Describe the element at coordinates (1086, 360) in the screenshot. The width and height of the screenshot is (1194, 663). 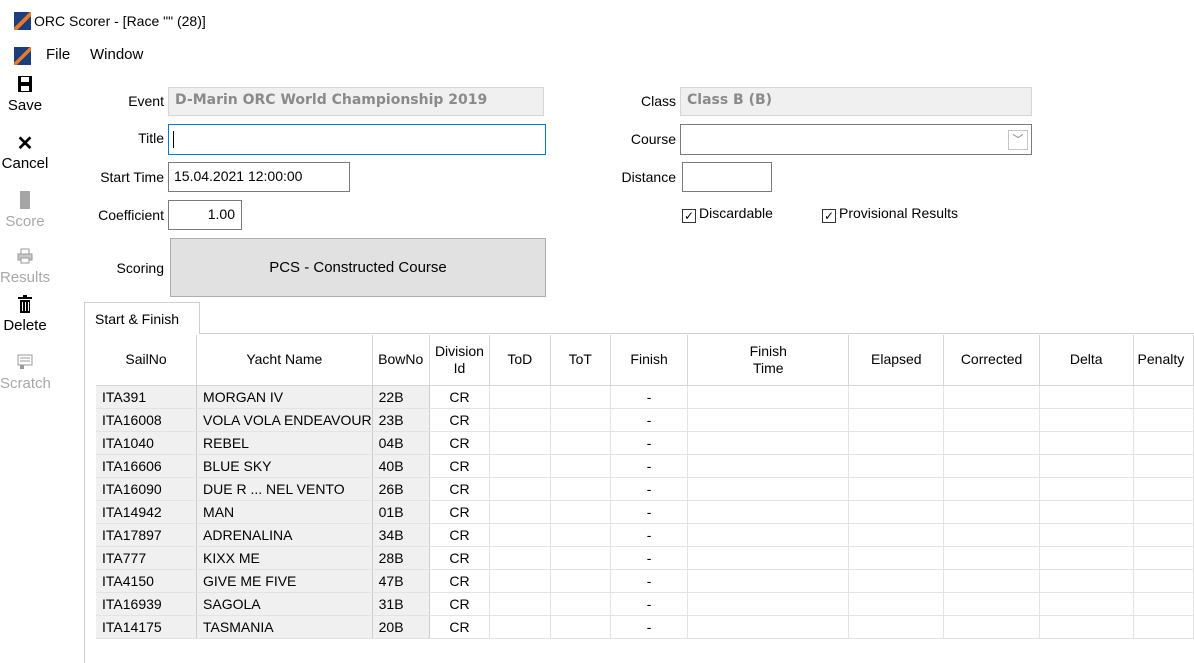
I see `column-header-delta: Delta` at that location.